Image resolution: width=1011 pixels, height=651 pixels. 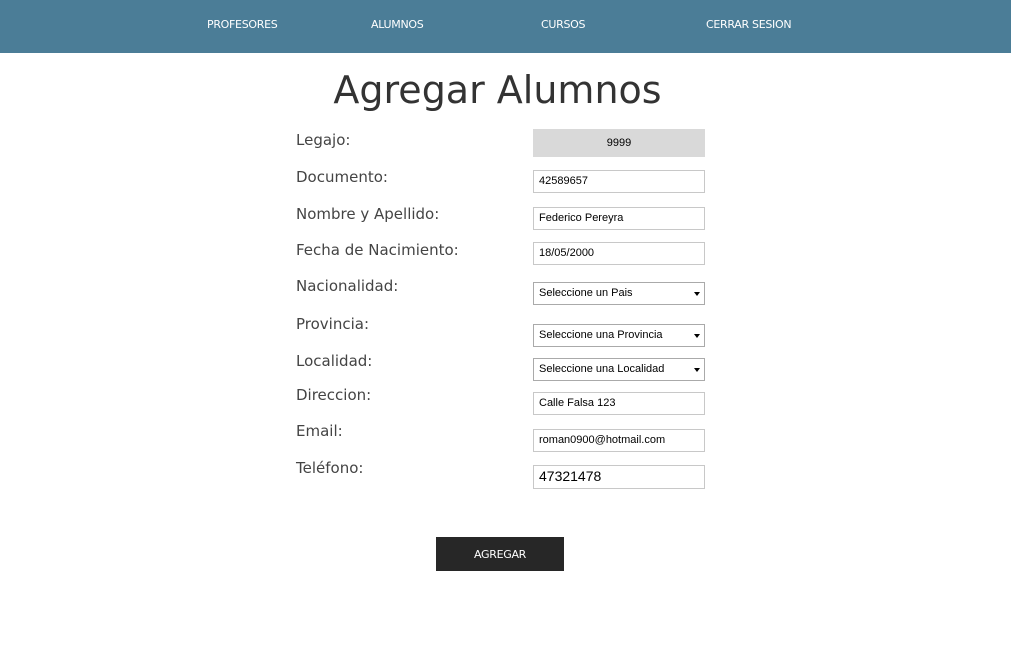 What do you see at coordinates (602, 369) in the screenshot?
I see `localidad-value: Seleccione una Localidad` at bounding box center [602, 369].